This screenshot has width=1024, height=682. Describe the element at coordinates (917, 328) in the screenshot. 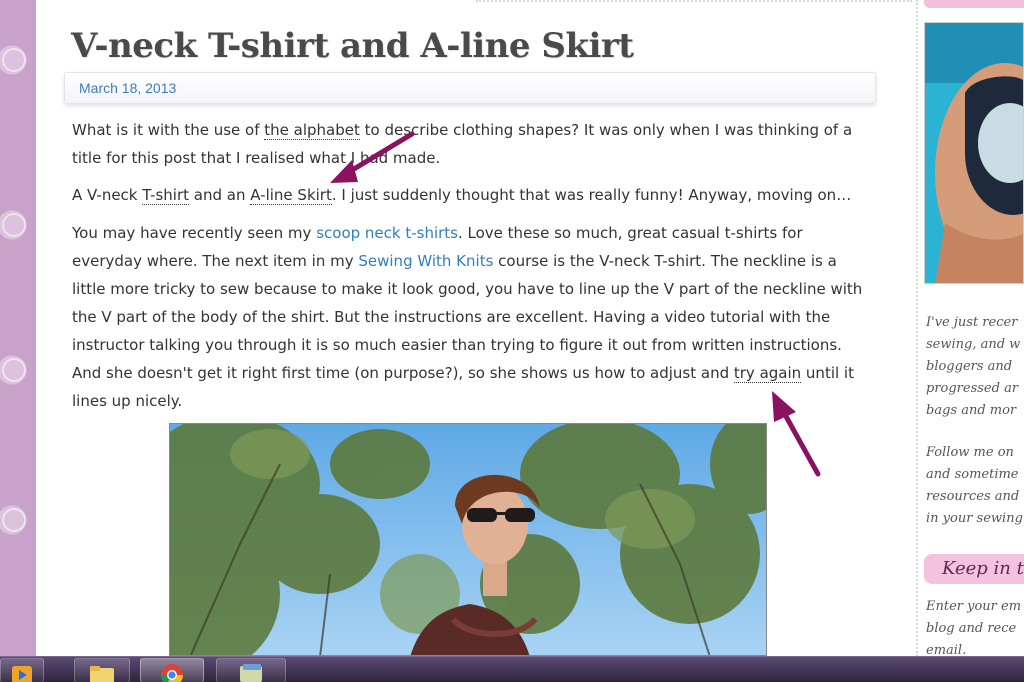

I see `divider` at that location.